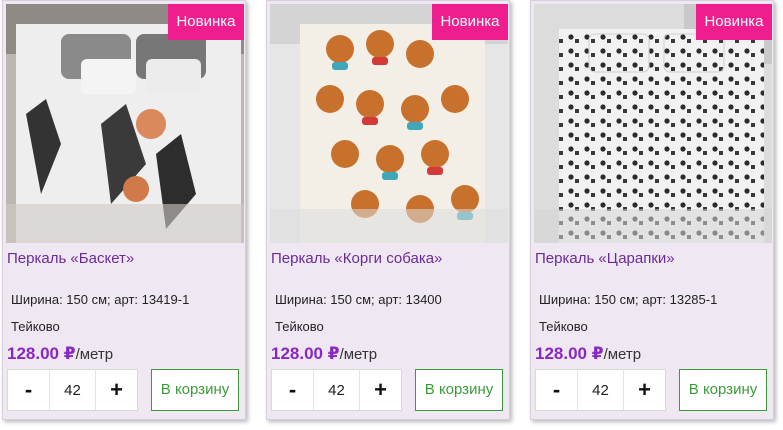 The width and height of the screenshot is (783, 430). What do you see at coordinates (358, 299) in the screenshot?
I see `product-specs: Ширина: 150 см; арт: 13400` at bounding box center [358, 299].